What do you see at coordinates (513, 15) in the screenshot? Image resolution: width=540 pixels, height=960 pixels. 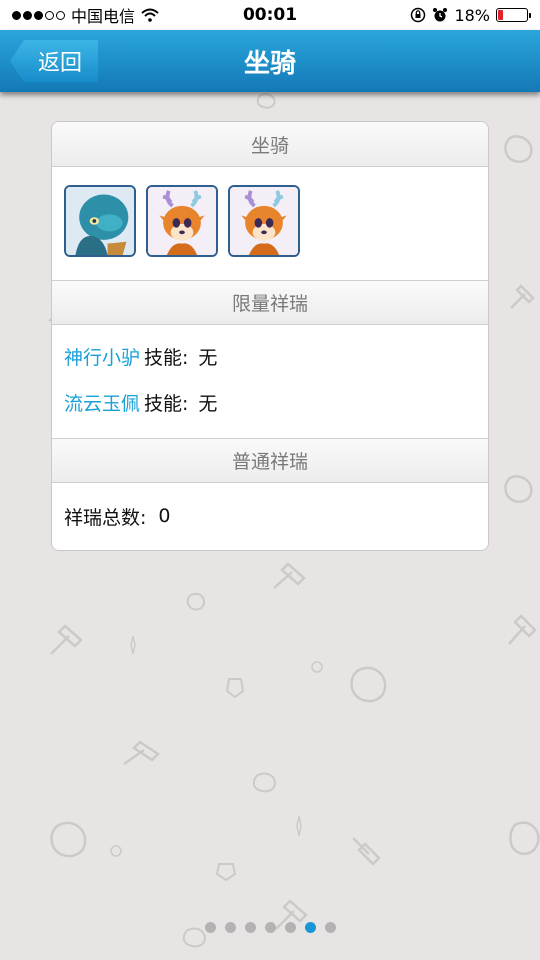 I see `battery-icon` at bounding box center [513, 15].